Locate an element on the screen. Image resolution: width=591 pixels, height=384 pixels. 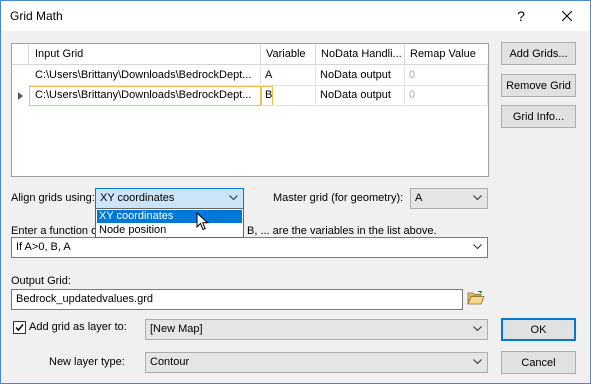
mouse-cursor-icon is located at coordinates (202, 221).